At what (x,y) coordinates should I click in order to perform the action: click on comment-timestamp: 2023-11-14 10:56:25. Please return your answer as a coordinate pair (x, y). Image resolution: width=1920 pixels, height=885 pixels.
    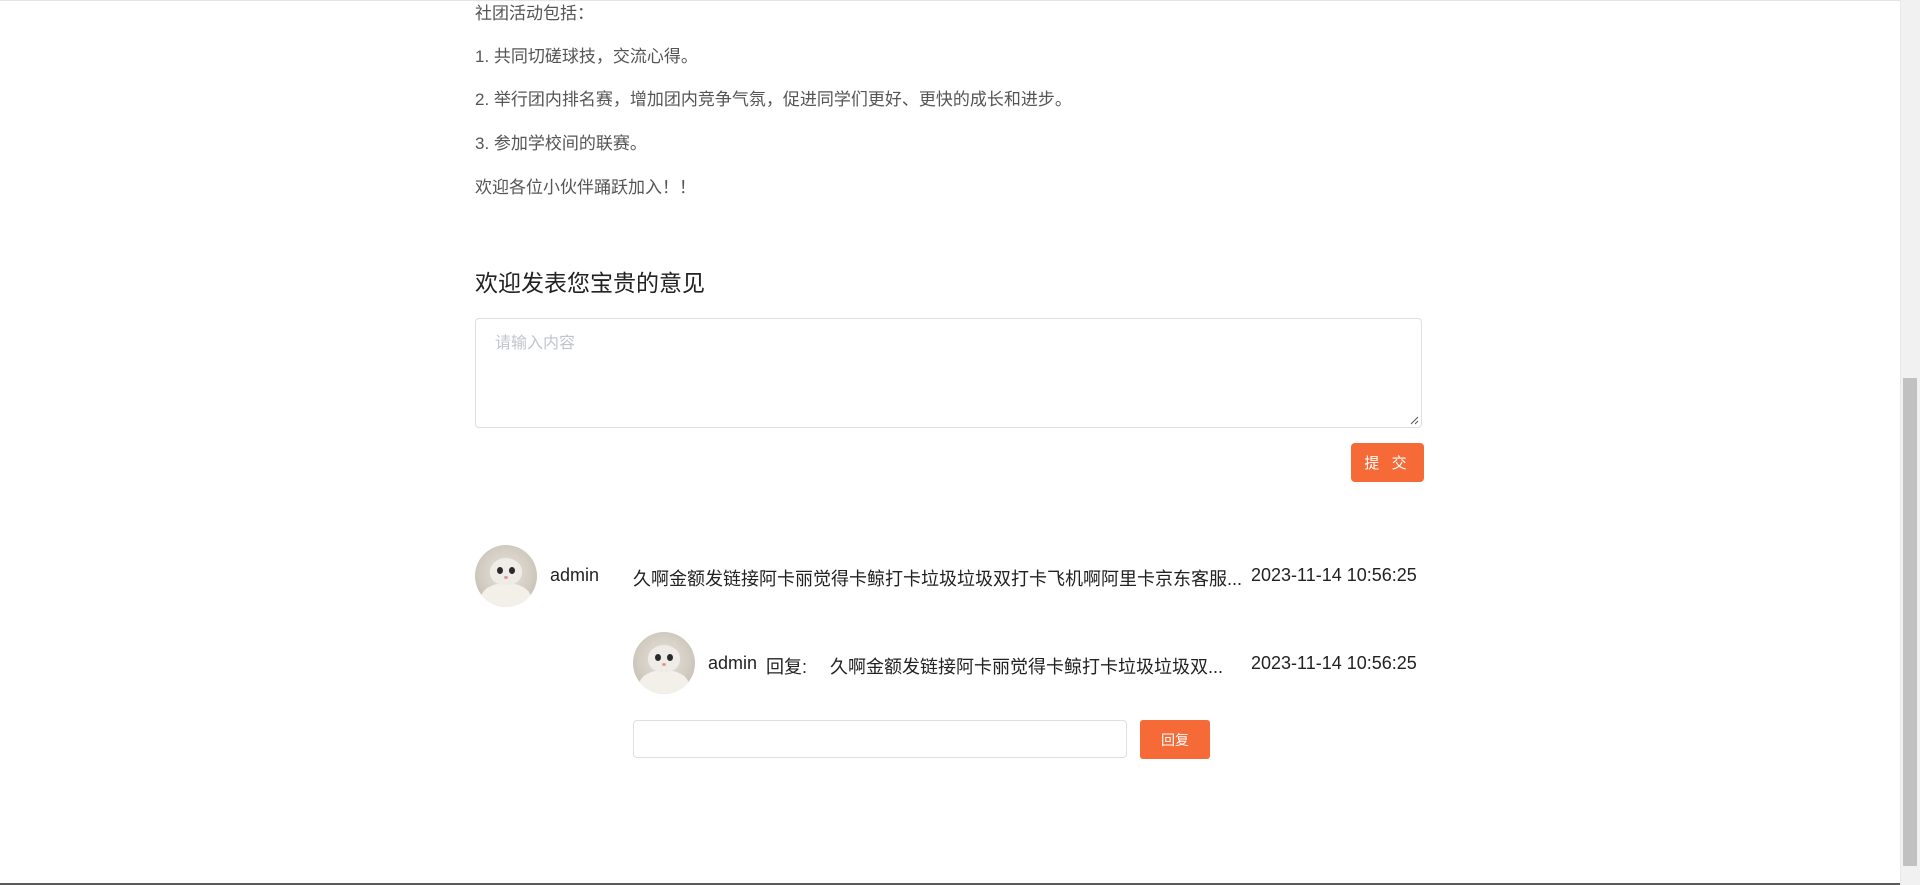
    Looking at the image, I should click on (1334, 575).